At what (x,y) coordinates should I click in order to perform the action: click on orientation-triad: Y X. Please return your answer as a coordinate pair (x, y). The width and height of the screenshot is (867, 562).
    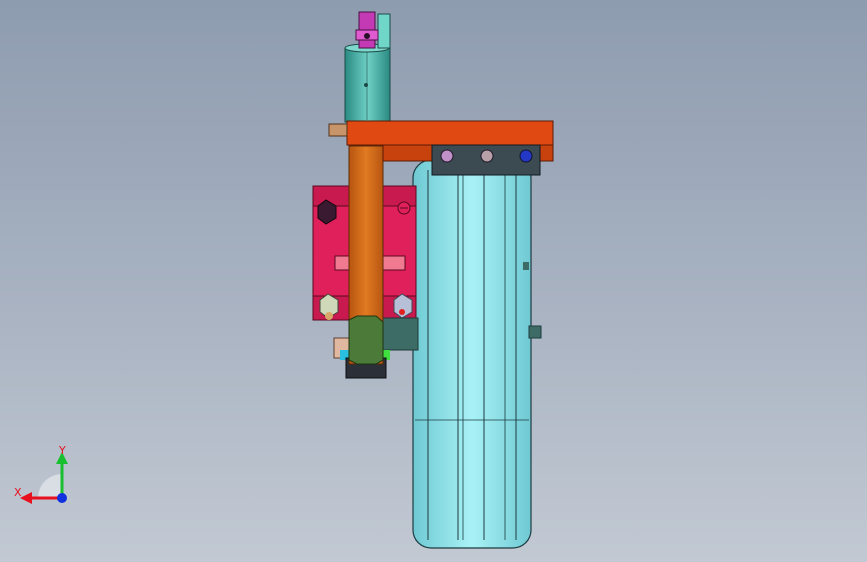
    Looking at the image, I should click on (41, 474).